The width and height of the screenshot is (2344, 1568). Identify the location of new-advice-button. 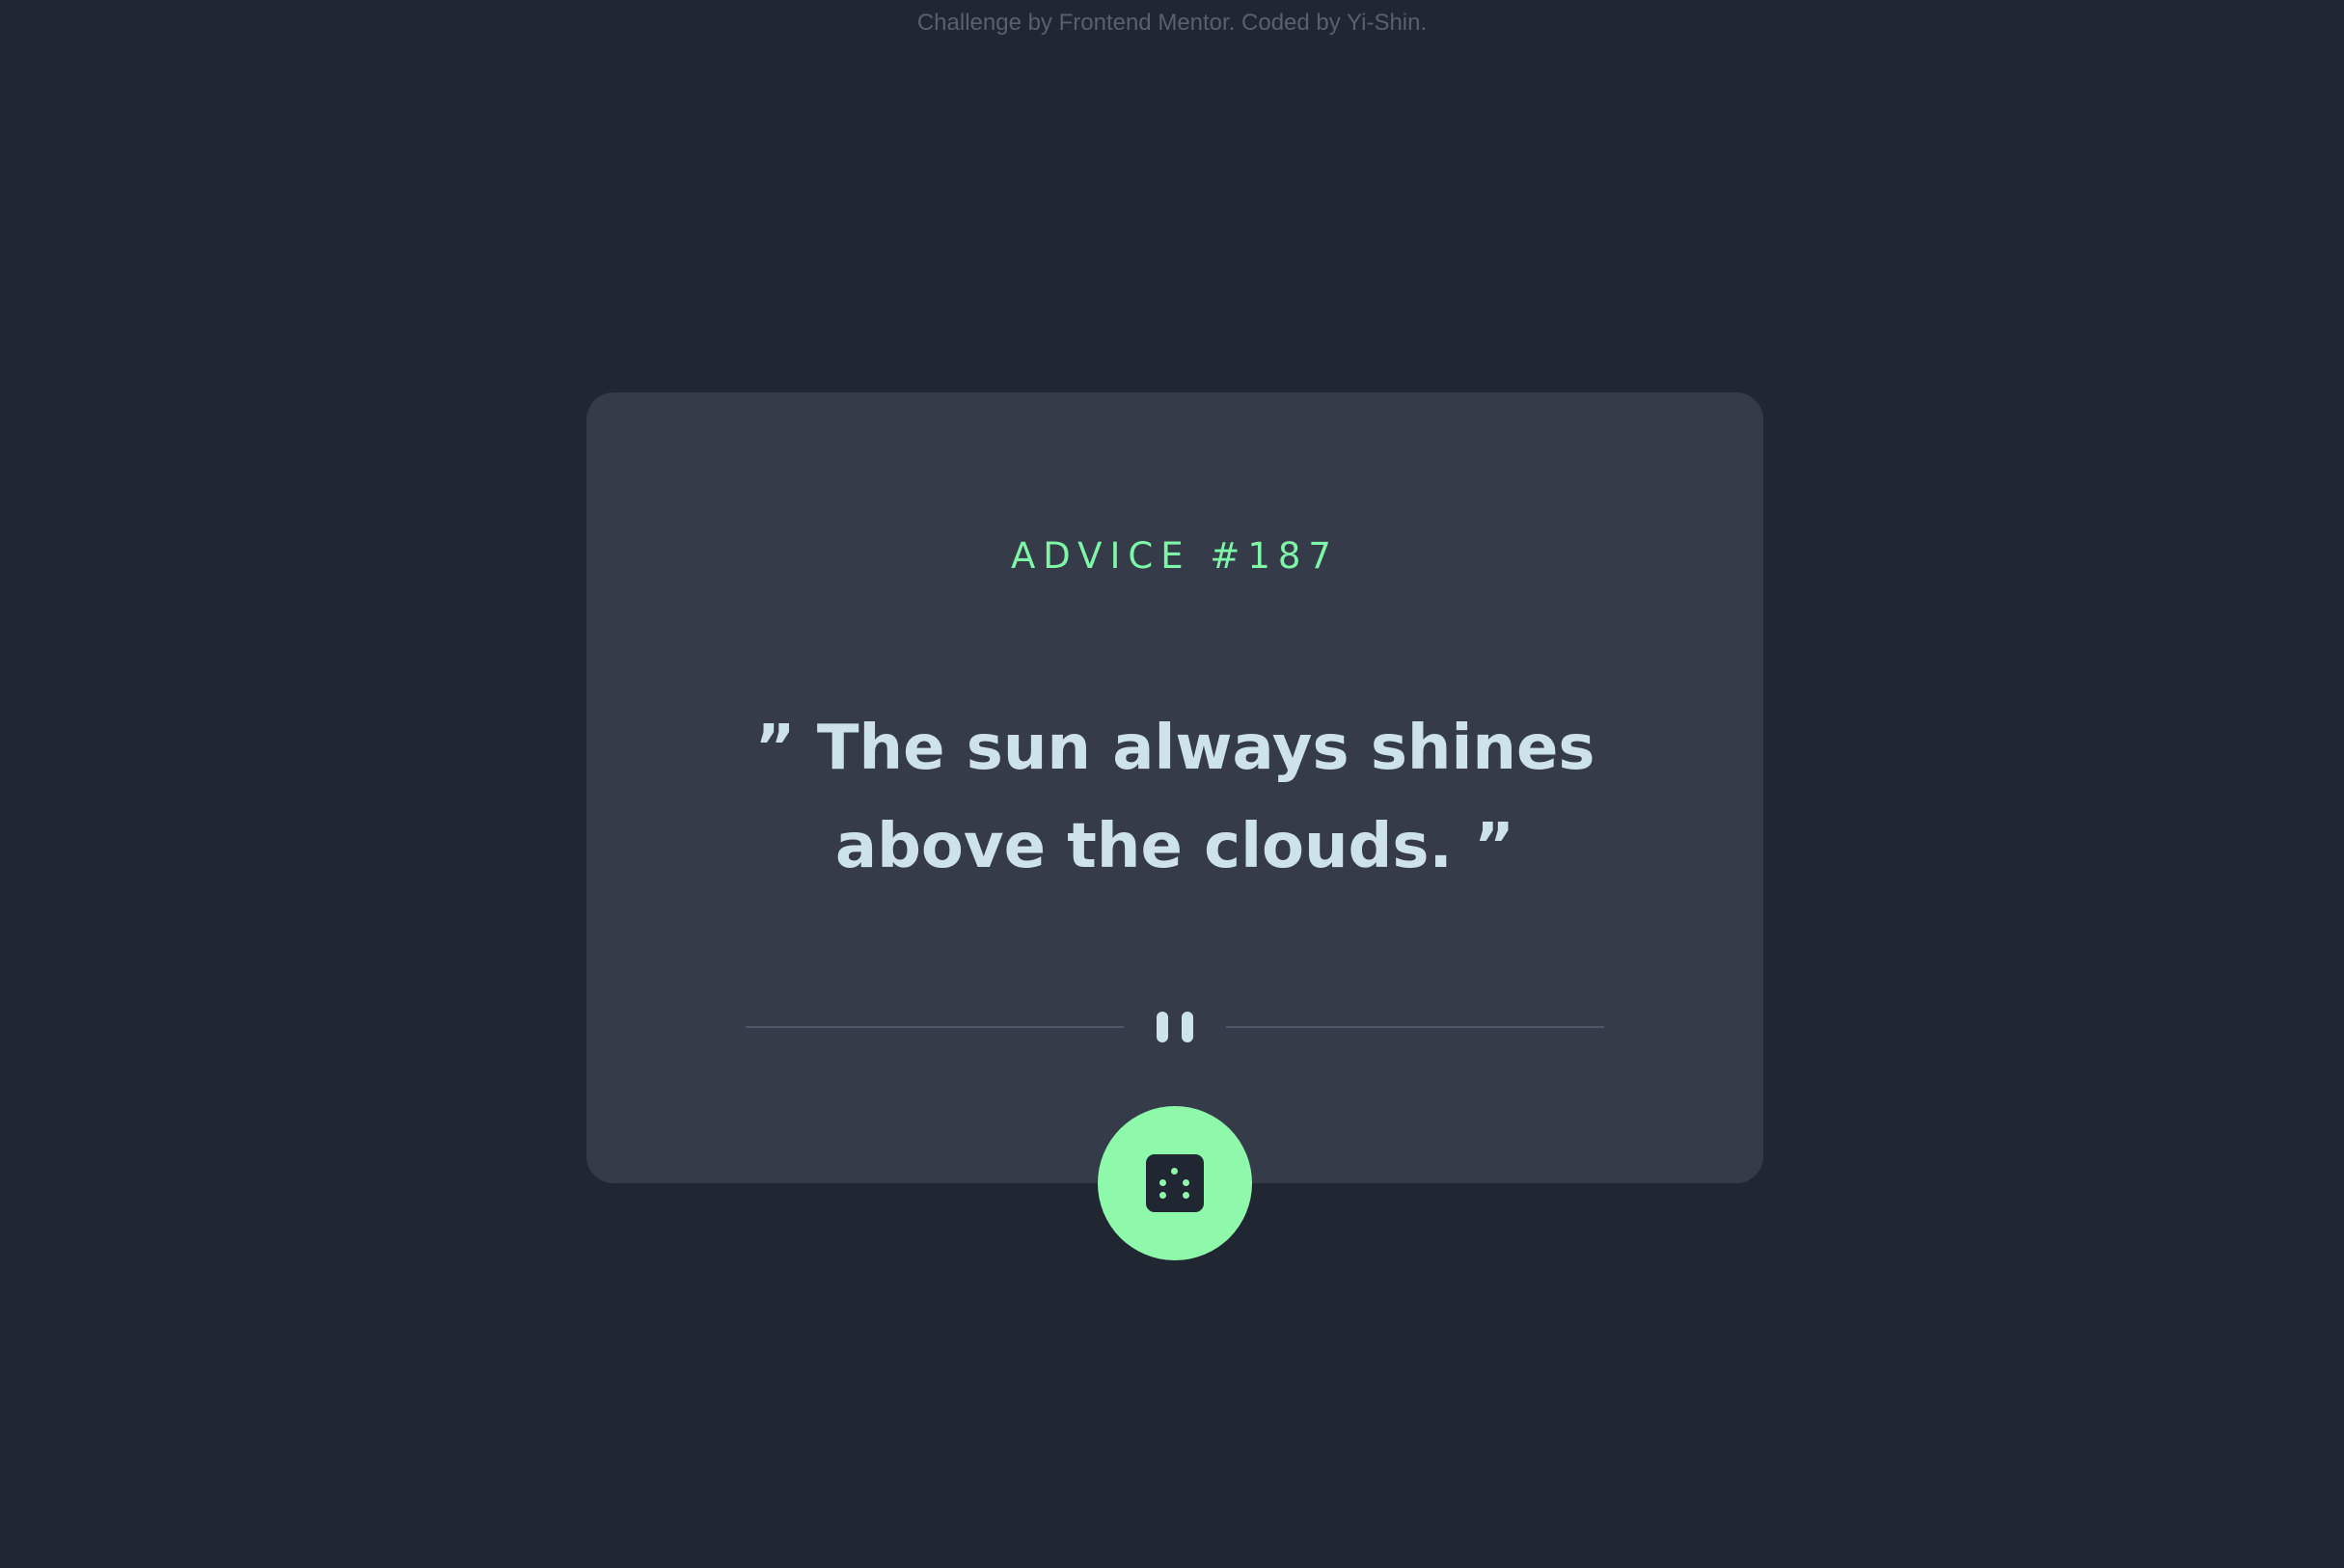
(1175, 1183).